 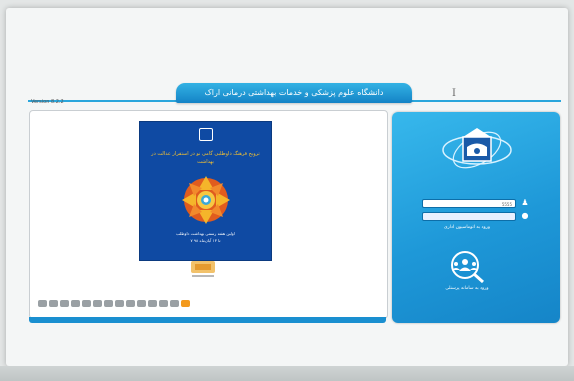 I want to click on username-input: 5555, so click(x=469, y=203).